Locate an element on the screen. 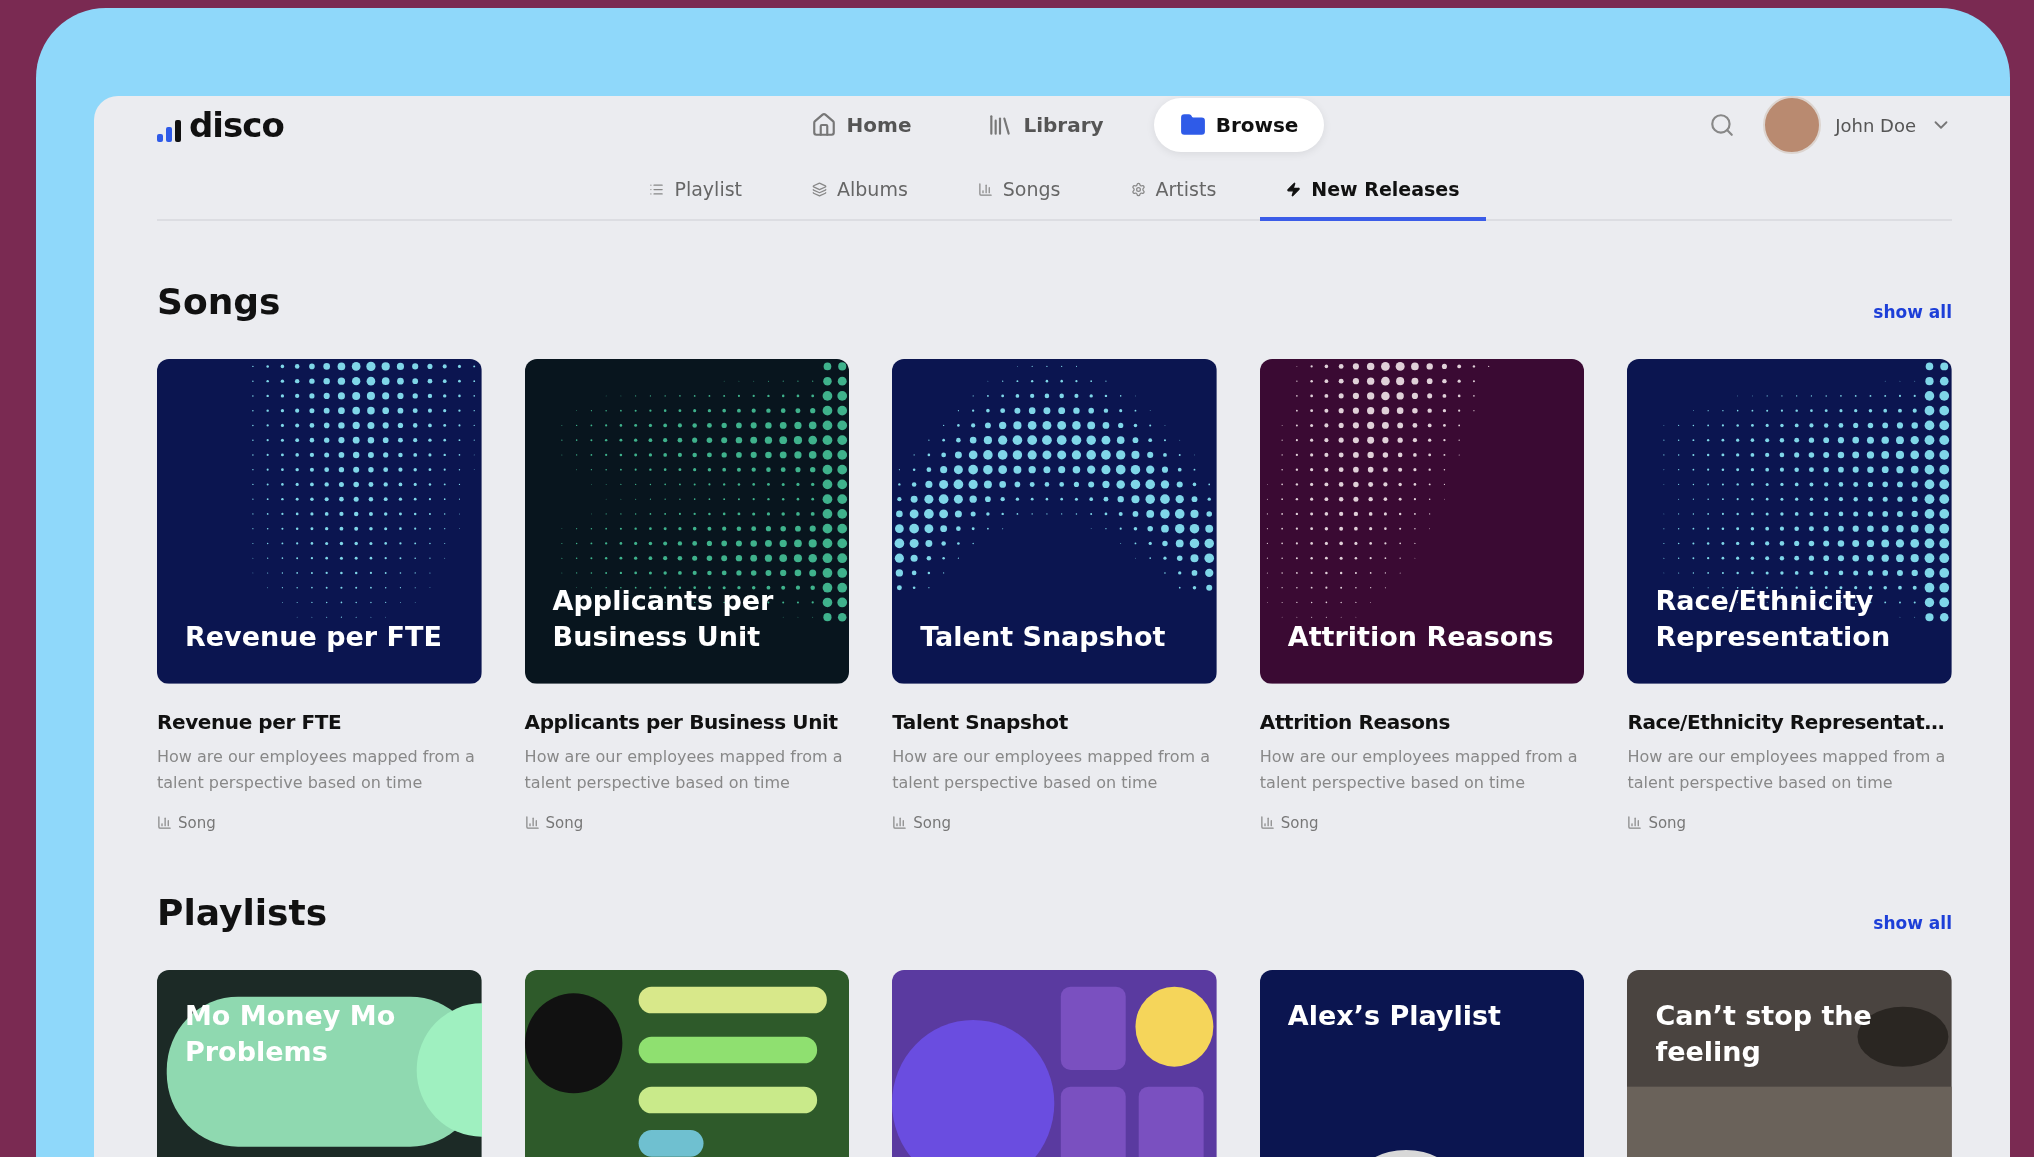  category-tab: Albums is located at coordinates (860, 187).